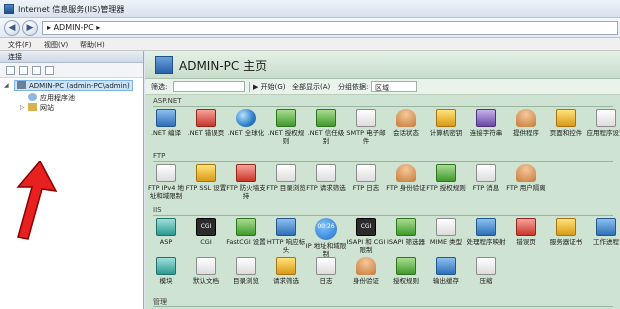 The image size is (620, 309). I want to click on show-all-button: 全部显示(A), so click(311, 87).